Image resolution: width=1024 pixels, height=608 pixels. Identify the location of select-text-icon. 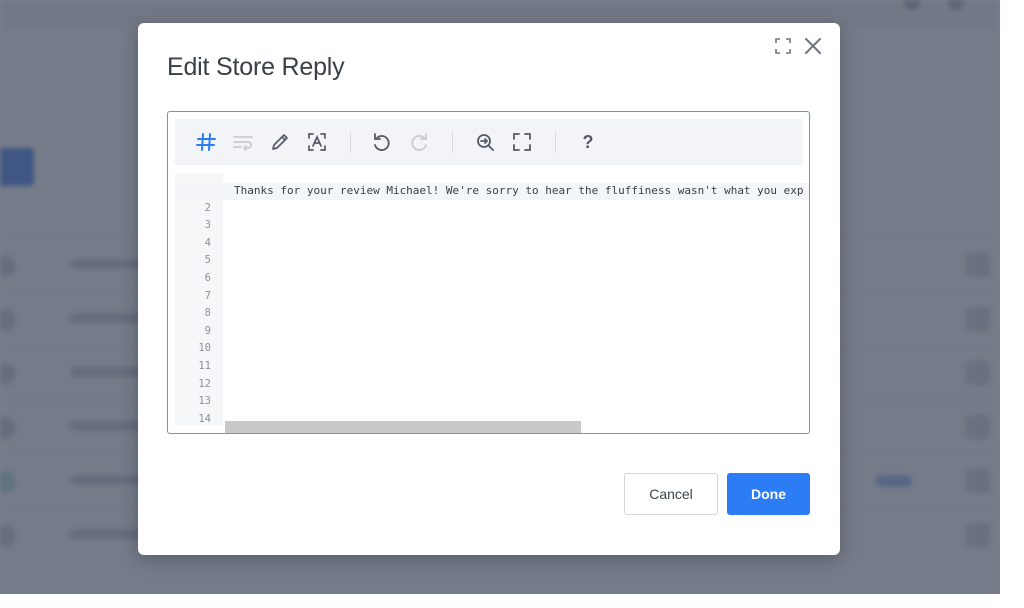
(317, 142).